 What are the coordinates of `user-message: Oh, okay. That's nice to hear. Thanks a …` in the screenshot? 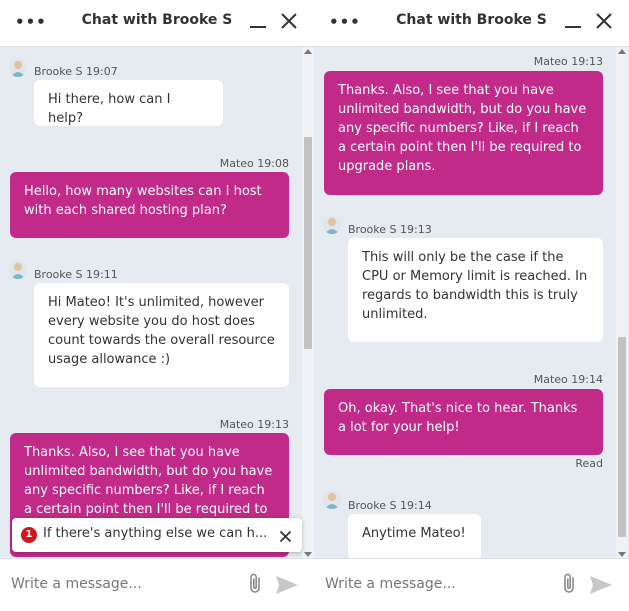 It's located at (463, 422).